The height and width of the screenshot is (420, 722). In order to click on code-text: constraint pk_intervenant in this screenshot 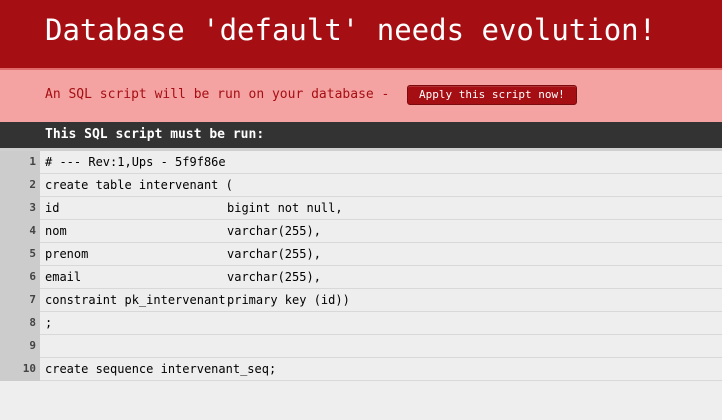, I will do `click(135, 300)`.